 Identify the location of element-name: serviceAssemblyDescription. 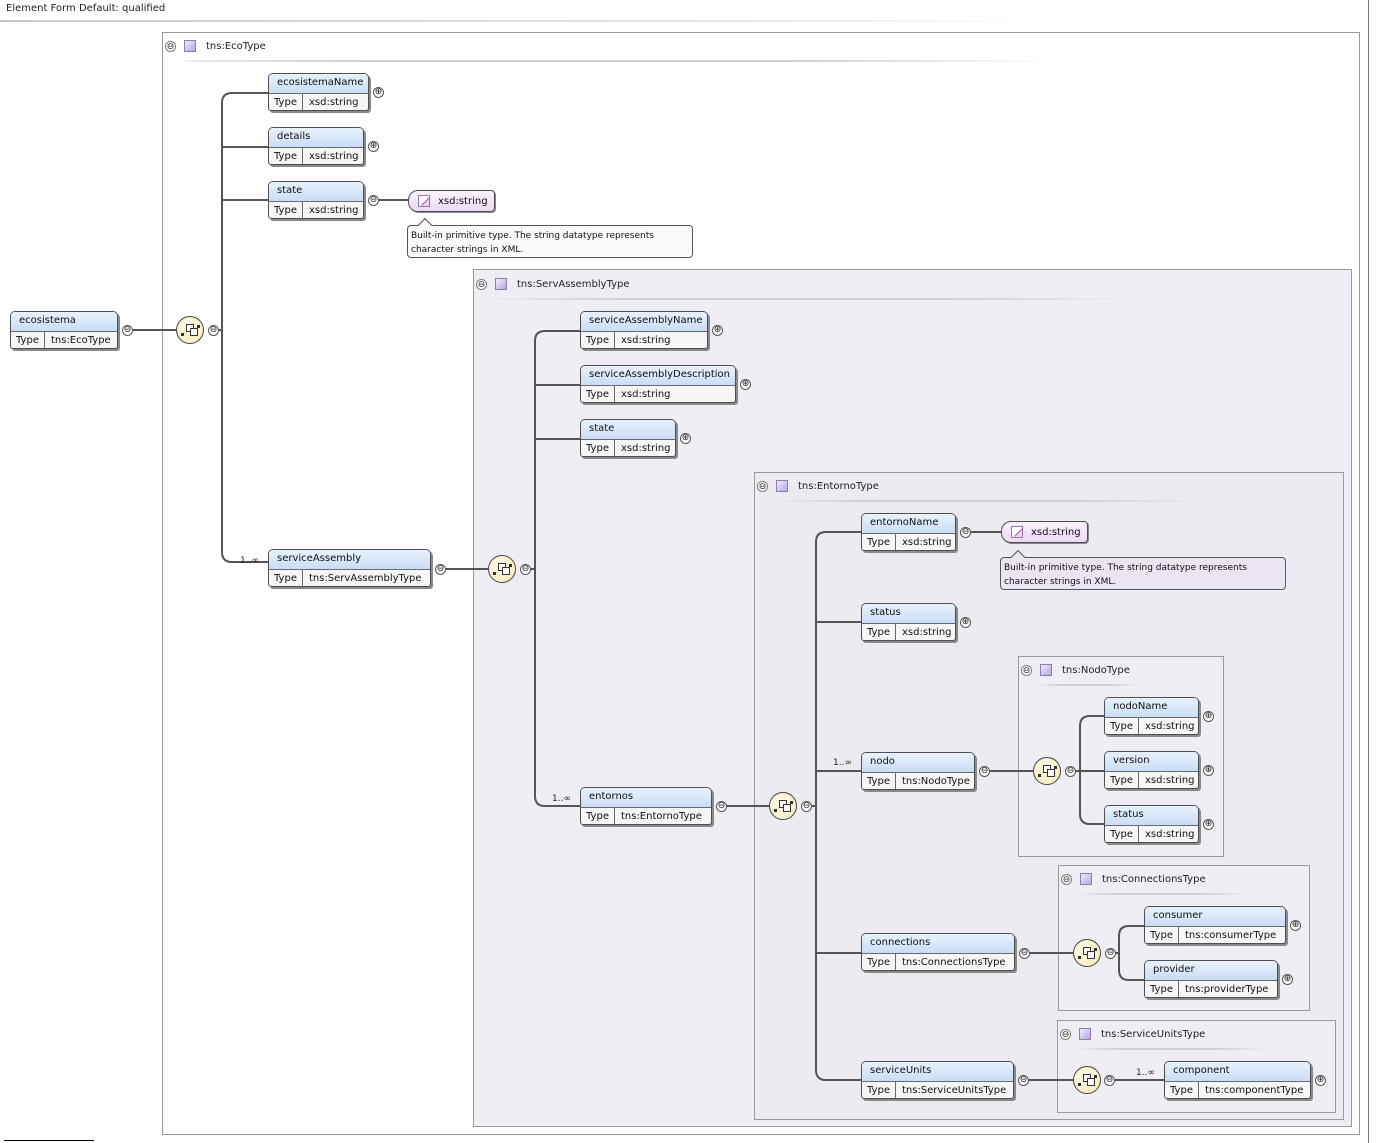
(658, 376).